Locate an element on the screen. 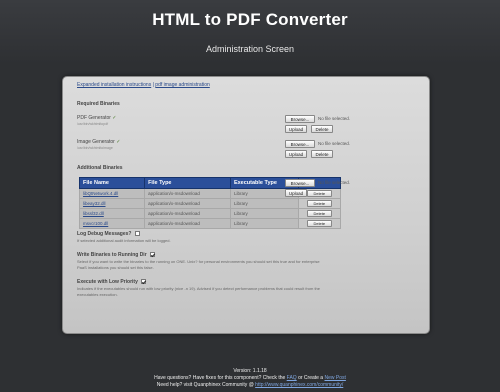  new-post-link: New Post is located at coordinates (334, 378).